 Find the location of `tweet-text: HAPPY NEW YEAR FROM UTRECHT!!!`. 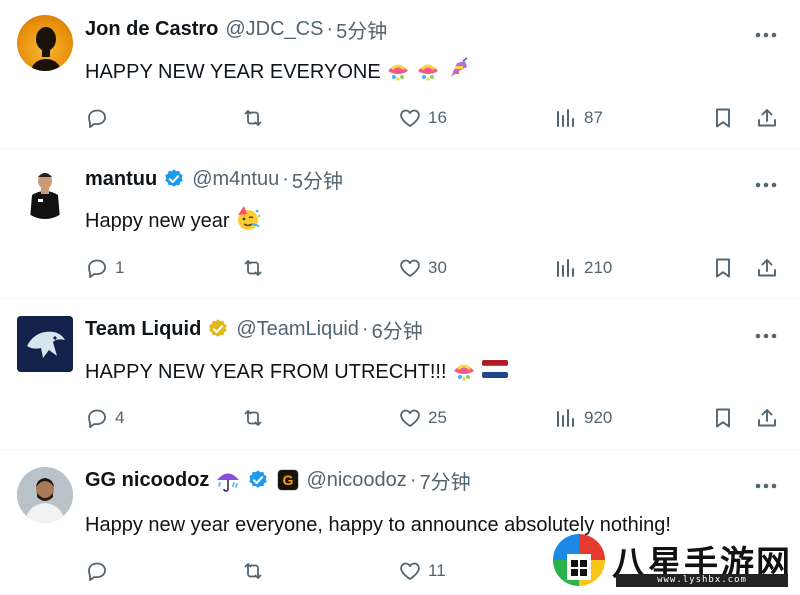

tweet-text: HAPPY NEW YEAR FROM UTRECHT!!! is located at coordinates (297, 372).